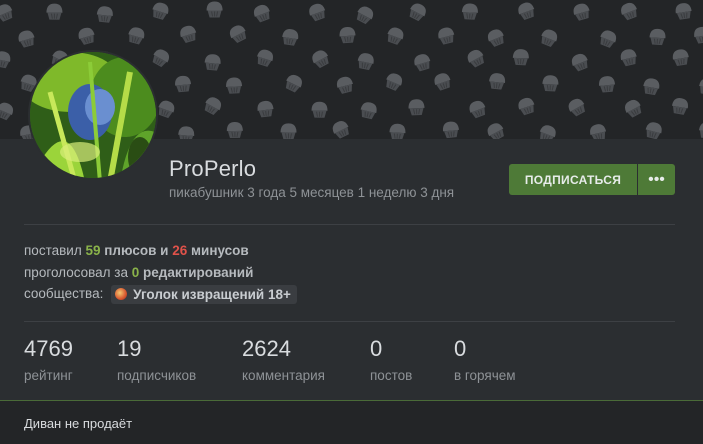  Describe the element at coordinates (212, 294) in the screenshot. I see `community-name: Уголок извращений 18+` at that location.